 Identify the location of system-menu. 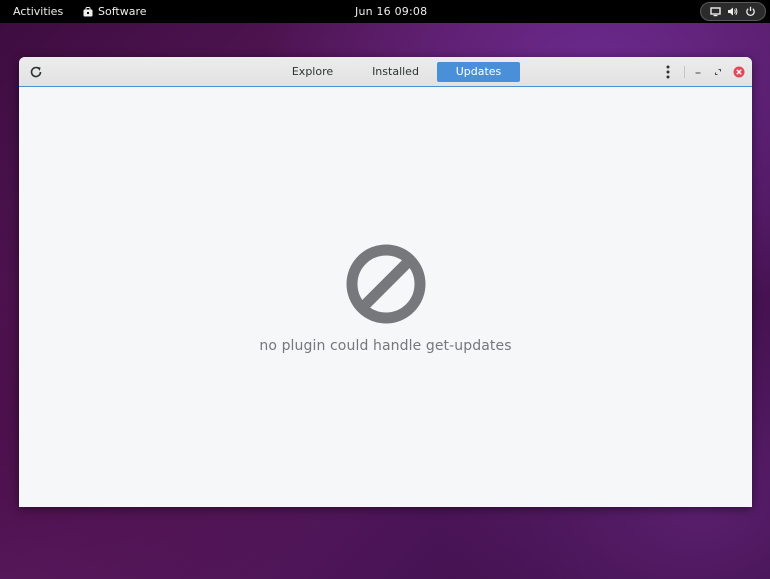
(733, 11).